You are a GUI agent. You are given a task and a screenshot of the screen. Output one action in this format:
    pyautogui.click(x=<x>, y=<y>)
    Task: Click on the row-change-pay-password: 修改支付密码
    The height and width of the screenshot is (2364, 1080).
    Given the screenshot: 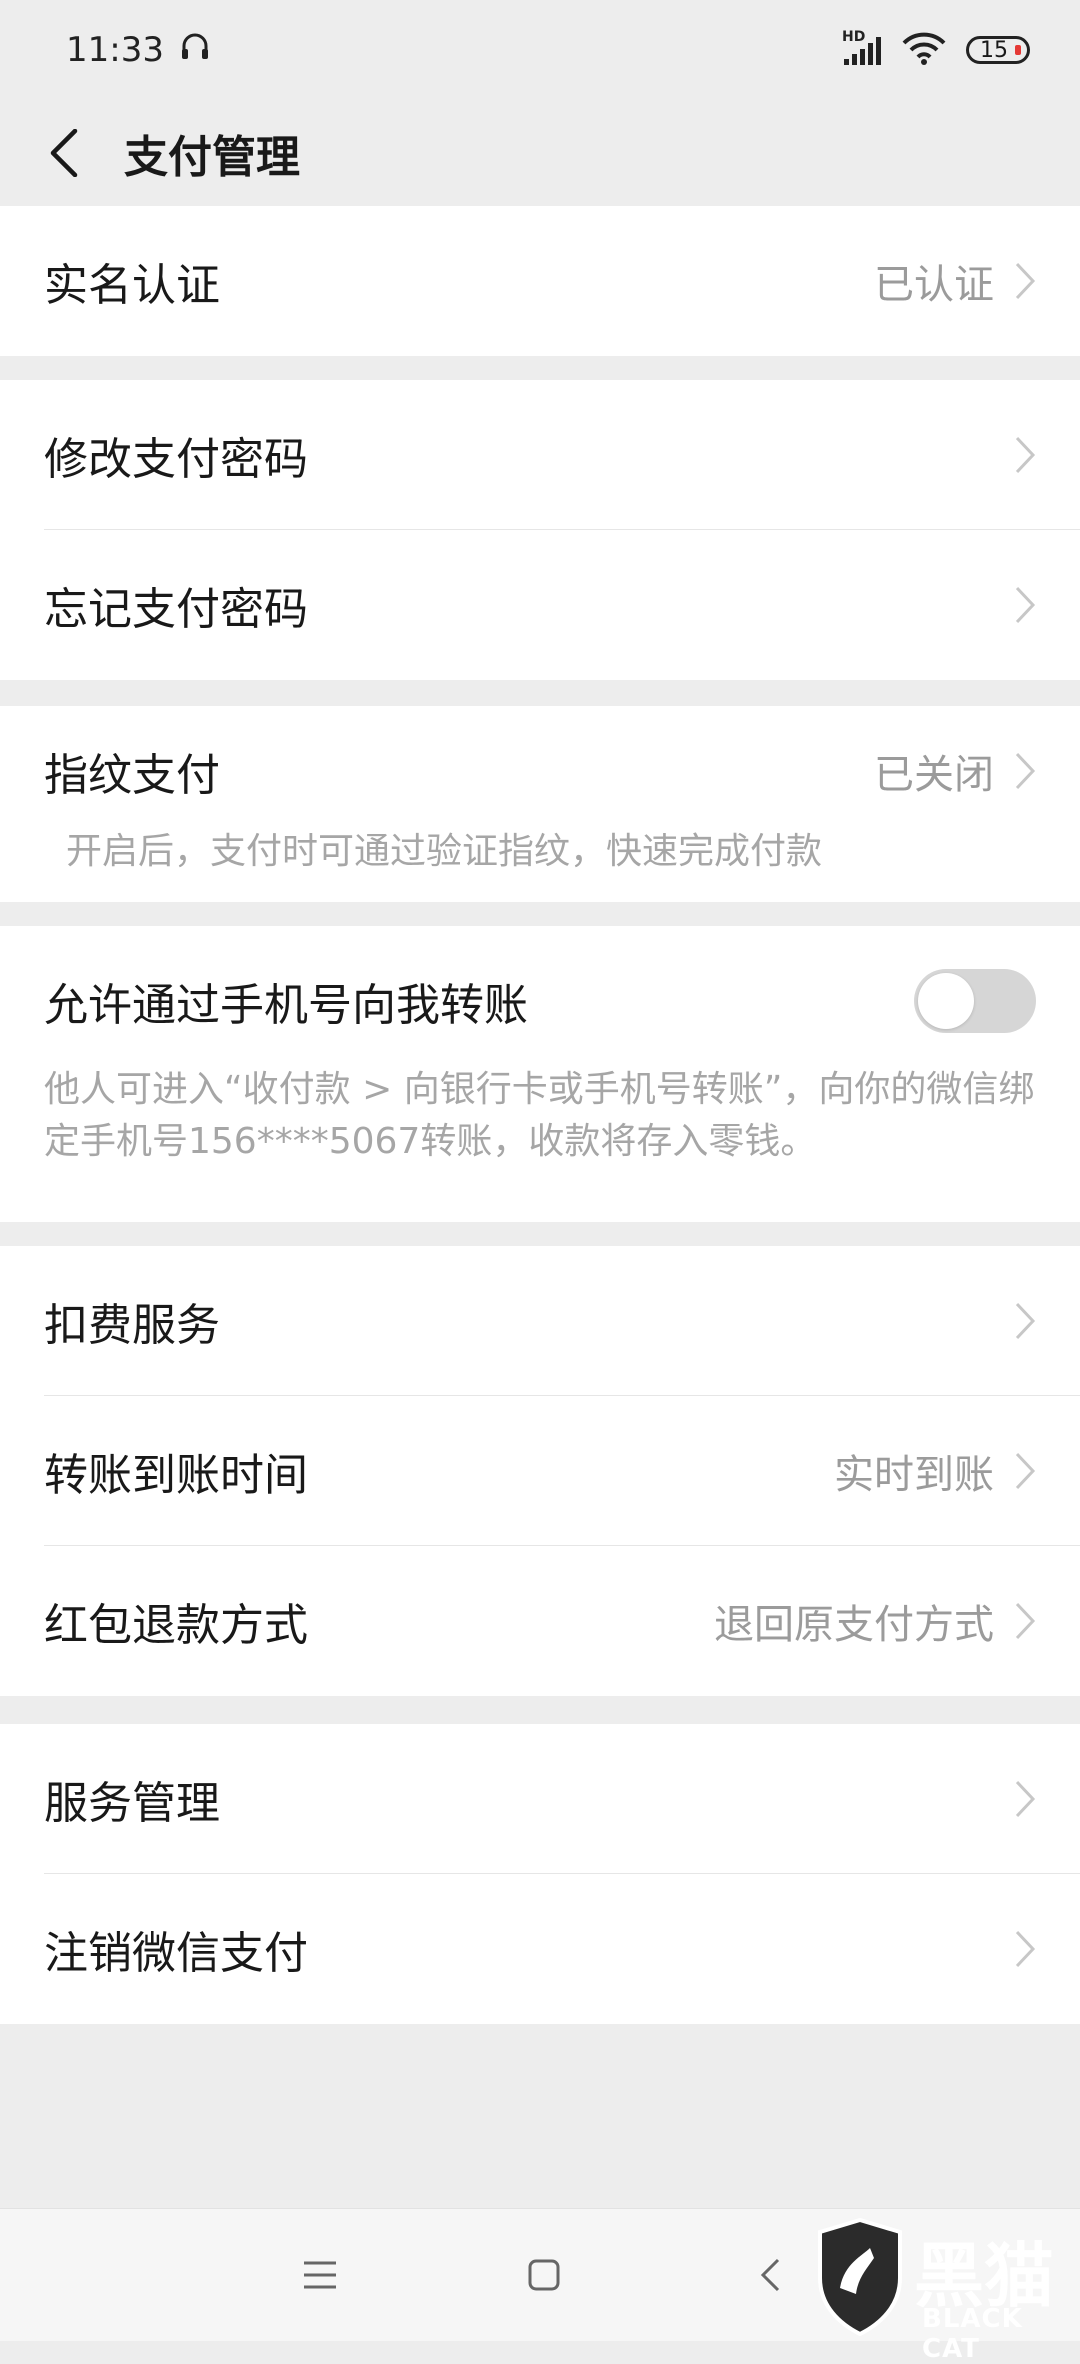 What is the action you would take?
    pyautogui.click(x=540, y=455)
    